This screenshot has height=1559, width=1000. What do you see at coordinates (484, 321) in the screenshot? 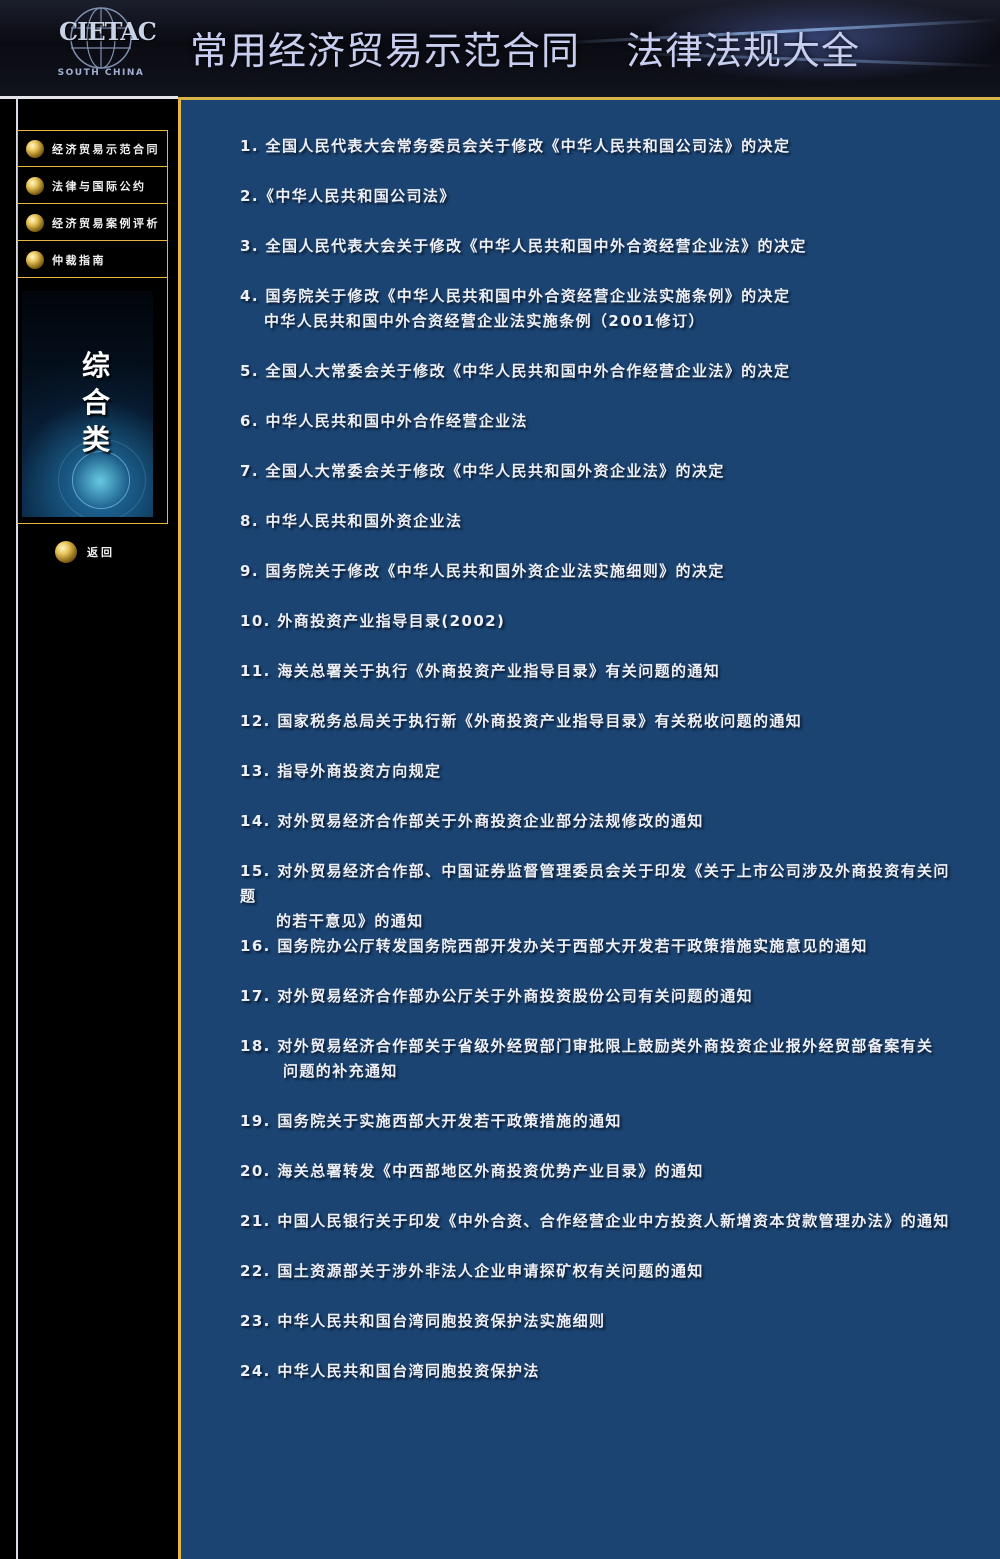
I see `law-title-continued: 中华人民共和国中外合资经营企业法实施条例（2001修订）` at bounding box center [484, 321].